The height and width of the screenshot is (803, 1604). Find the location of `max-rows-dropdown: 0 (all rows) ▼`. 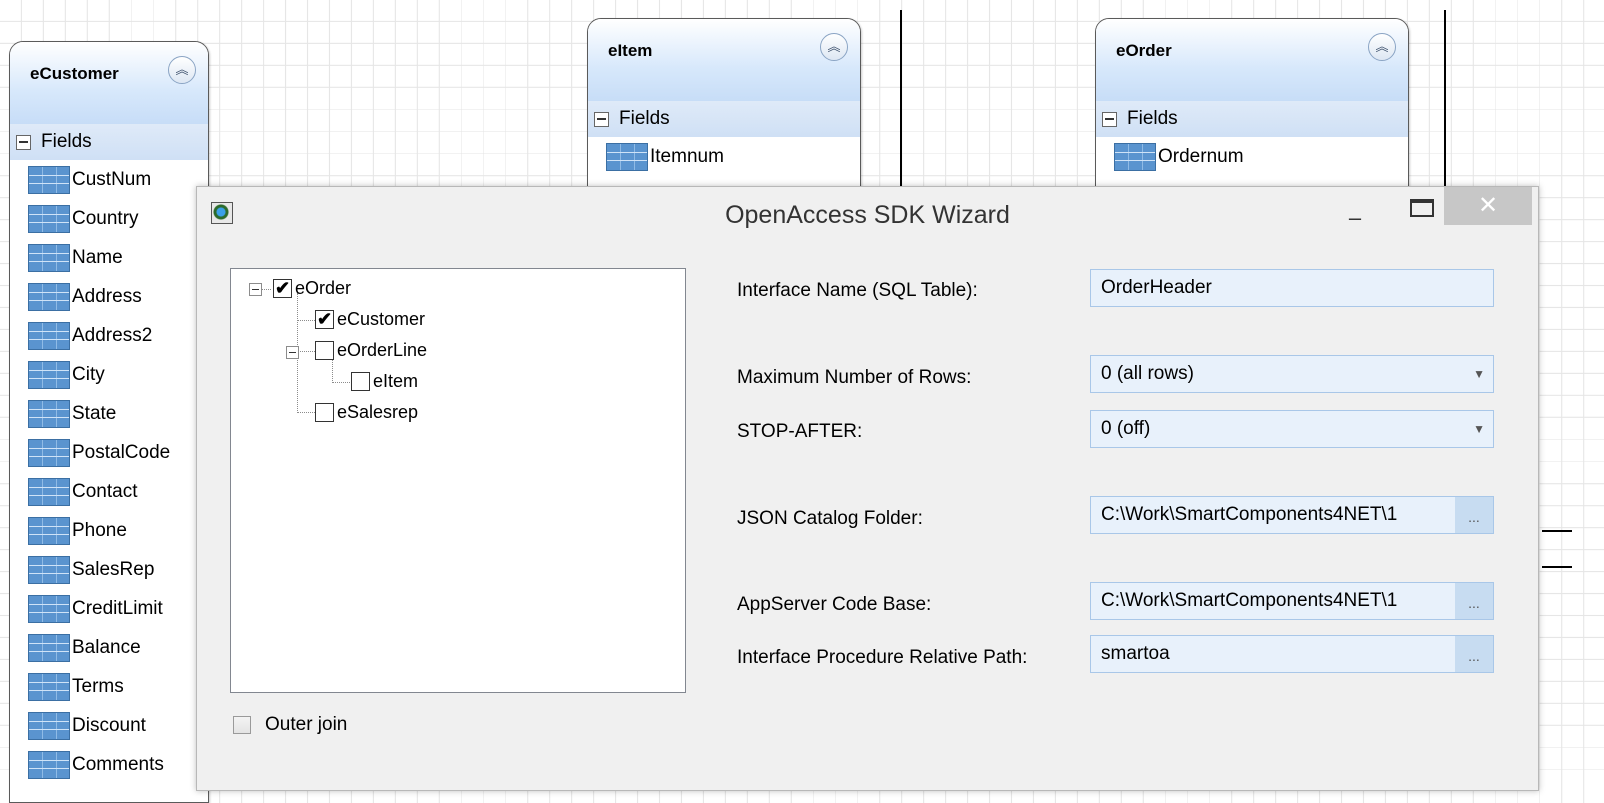

max-rows-dropdown: 0 (all rows) ▼ is located at coordinates (1292, 374).